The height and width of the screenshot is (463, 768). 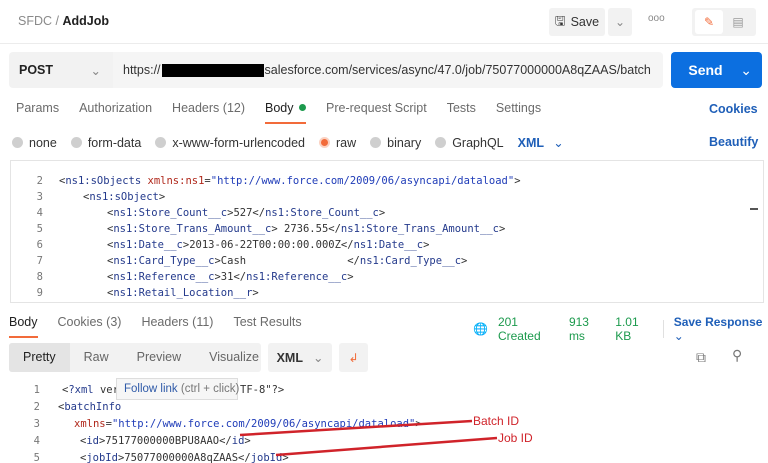 What do you see at coordinates (515, 438) in the screenshot?
I see `job-id-annotation: Job ID` at bounding box center [515, 438].